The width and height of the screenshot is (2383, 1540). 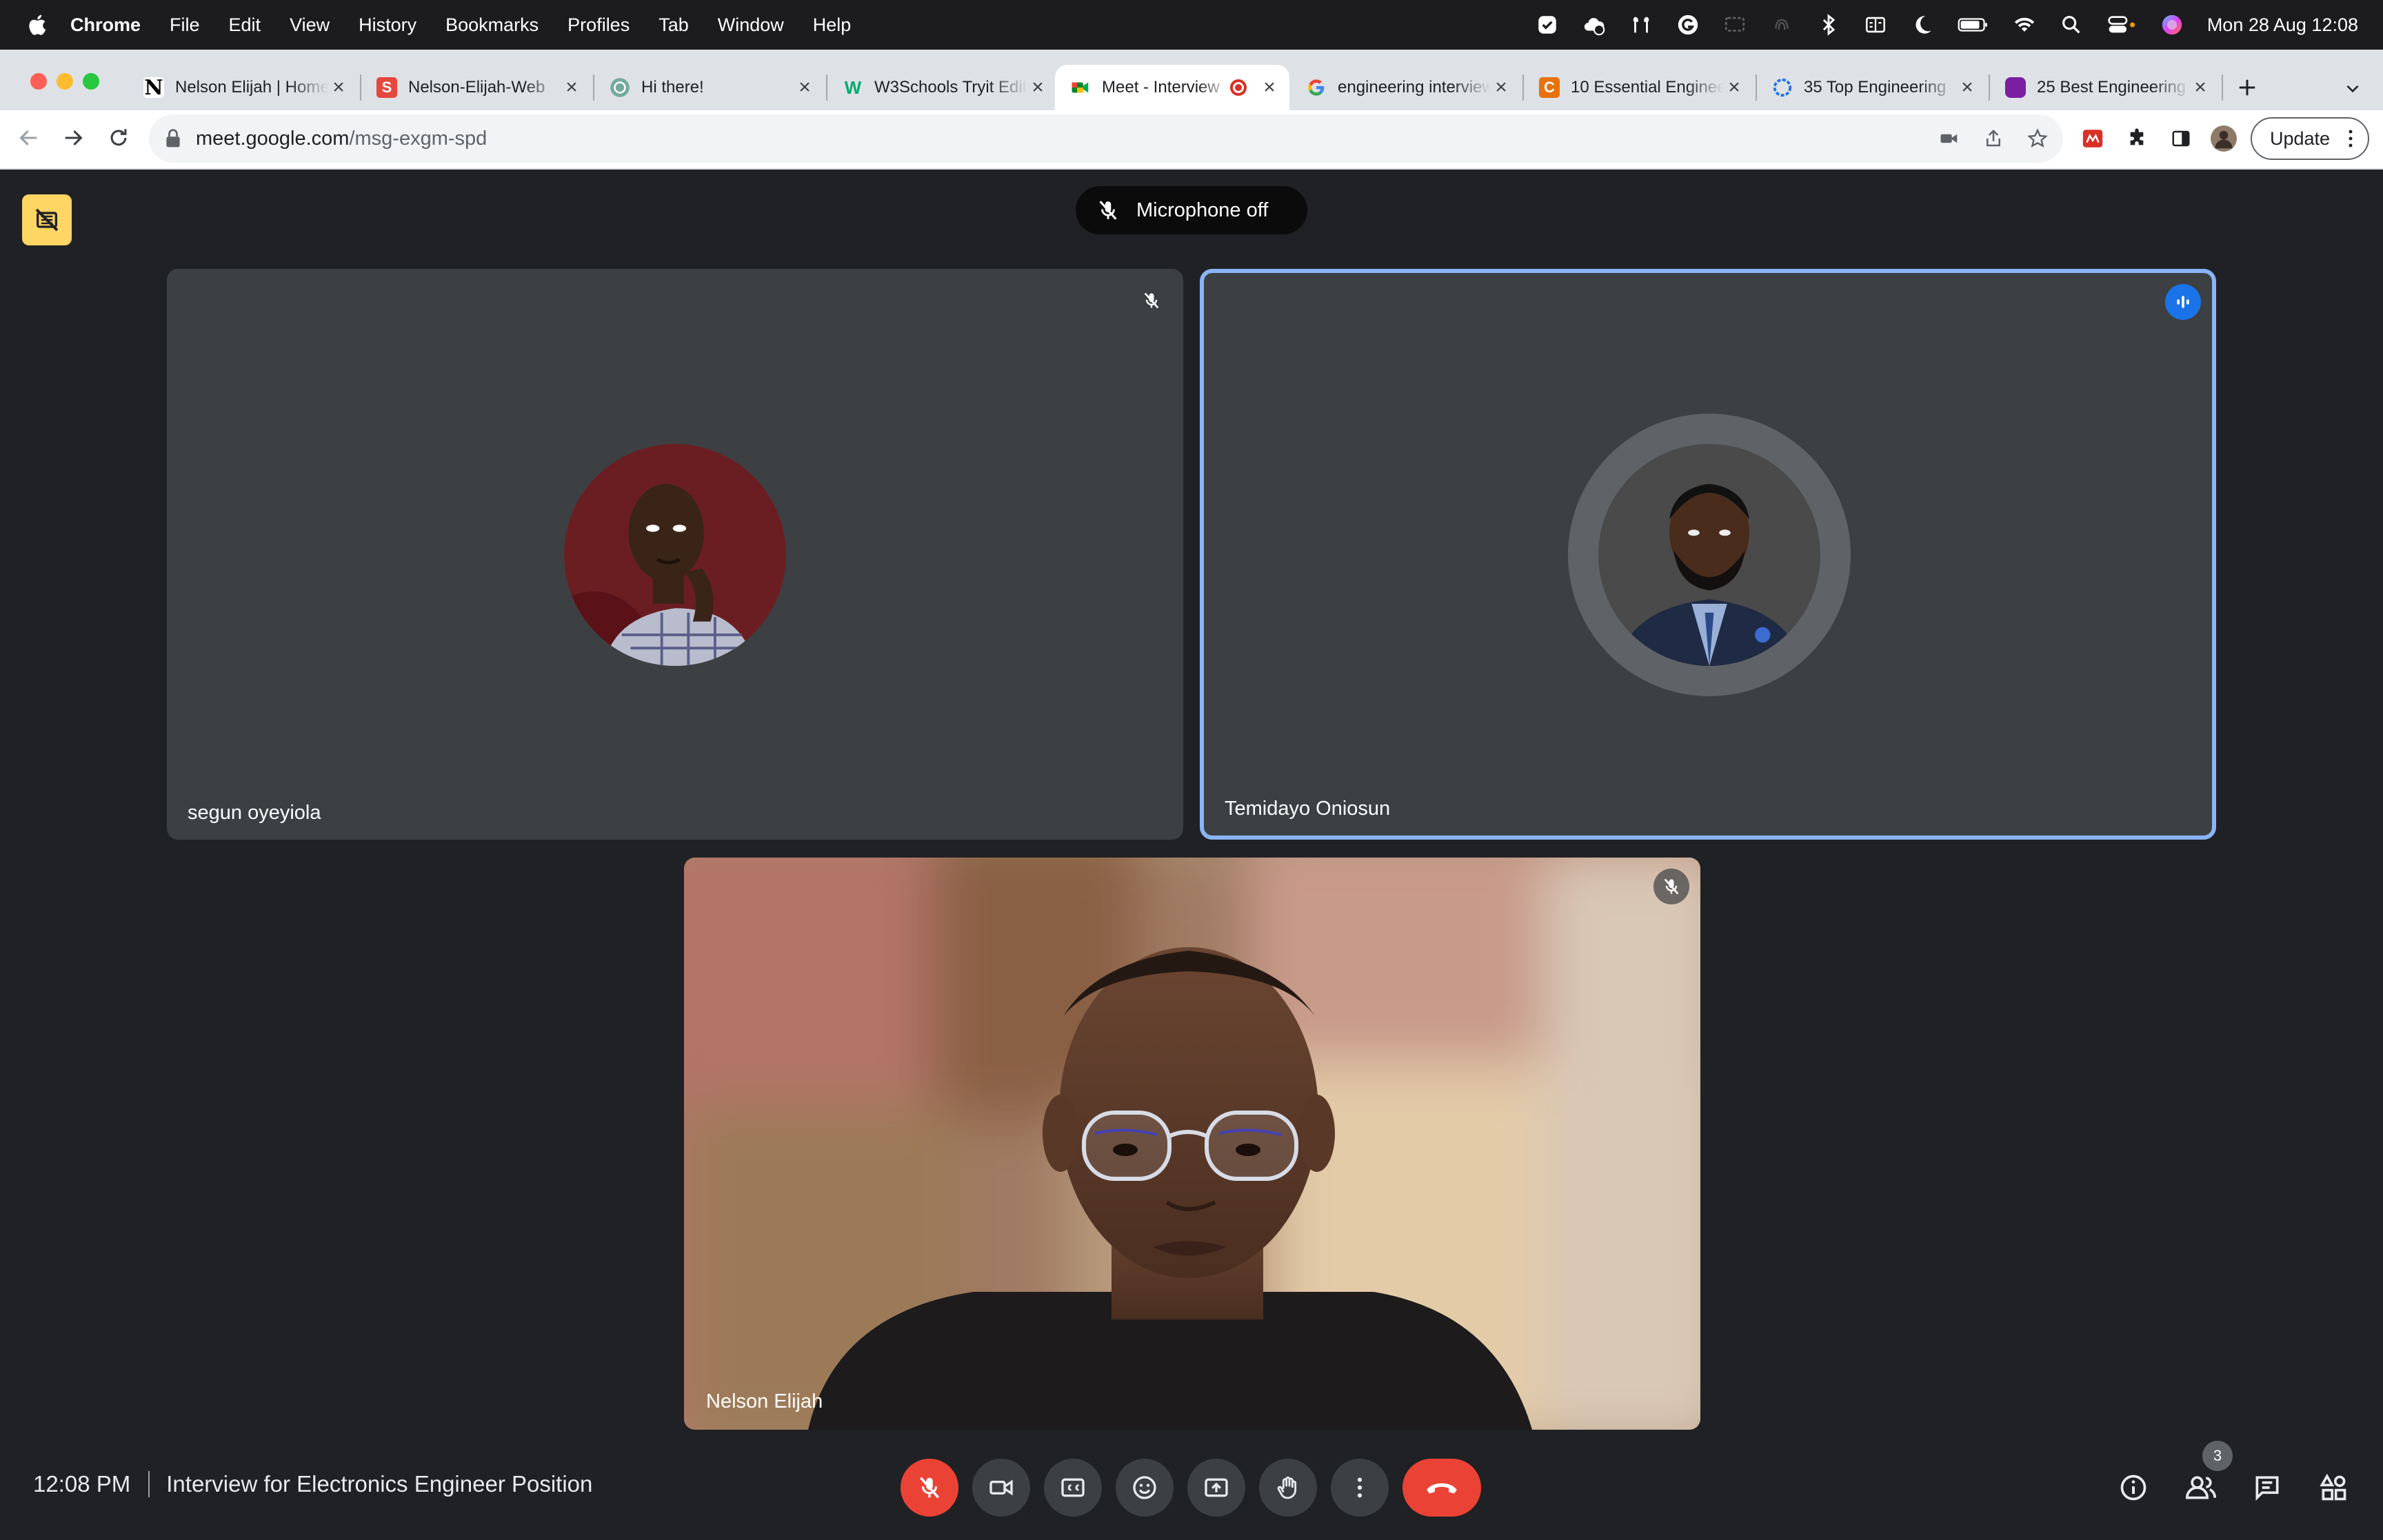 I want to click on menu-view: View, so click(x=310, y=25).